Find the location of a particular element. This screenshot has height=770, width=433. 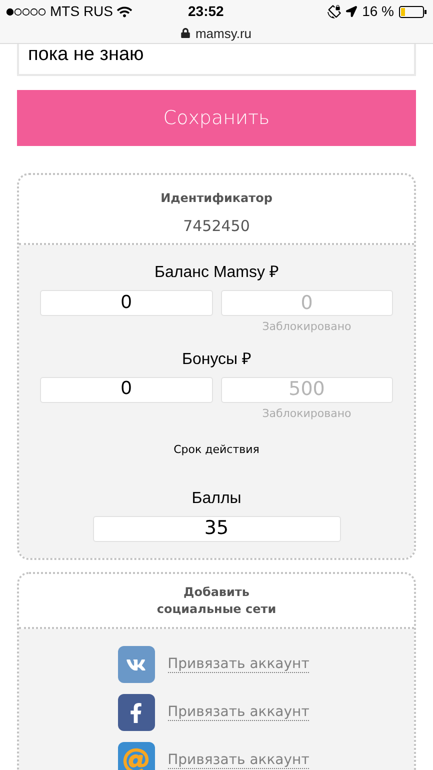

lock-icon is located at coordinates (185, 33).